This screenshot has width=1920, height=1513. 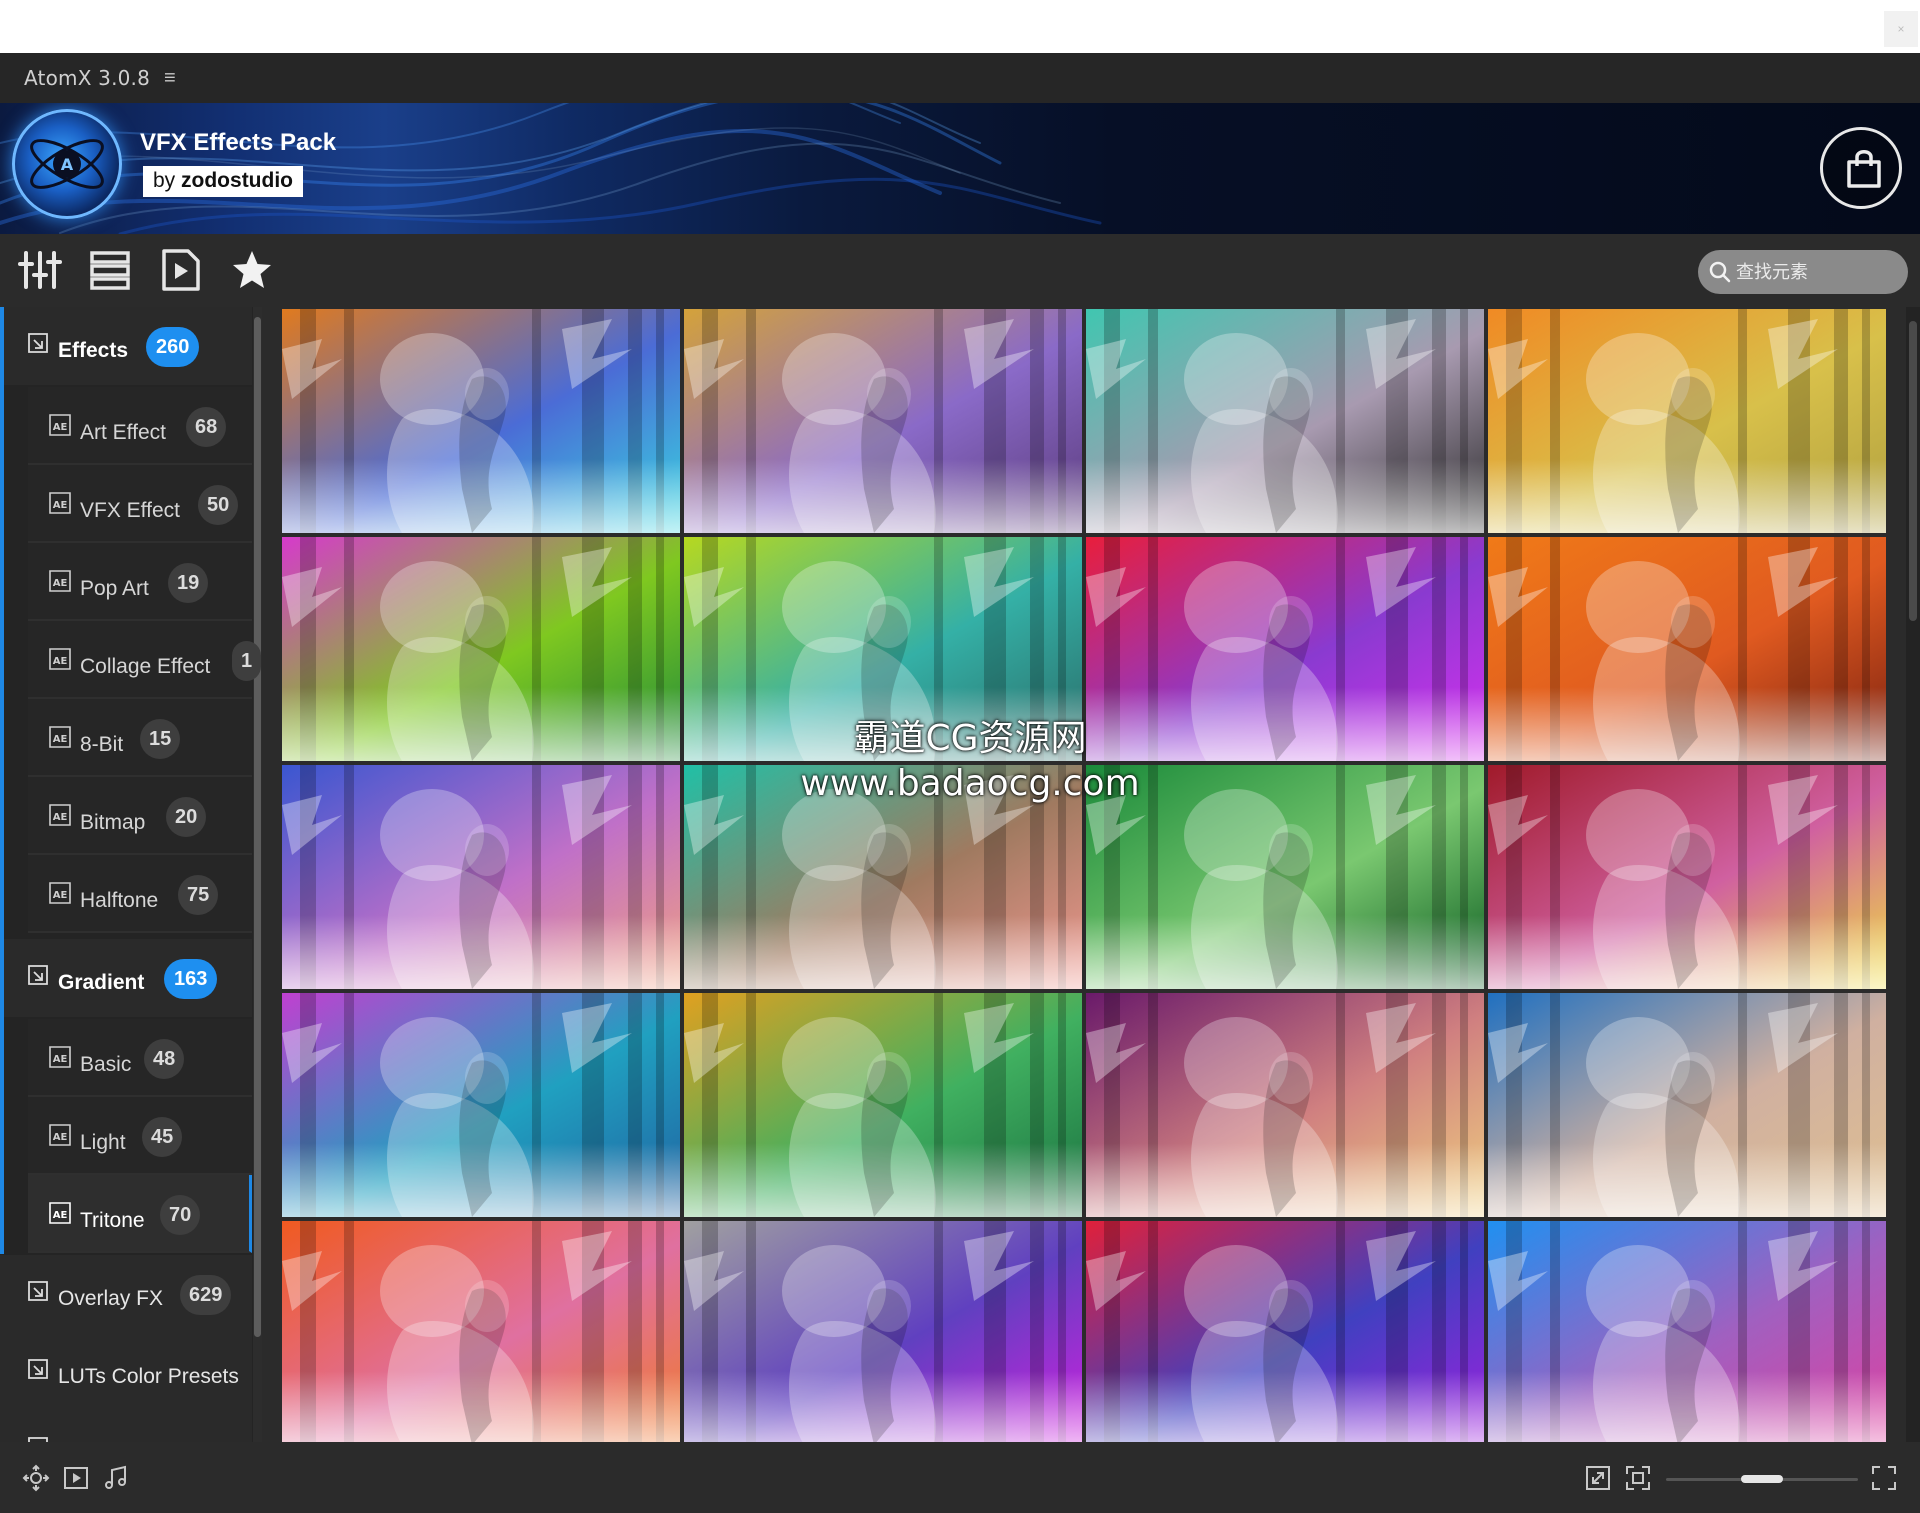 What do you see at coordinates (126, 1372) in the screenshot?
I see `category-luts: LUTs Color Presets` at bounding box center [126, 1372].